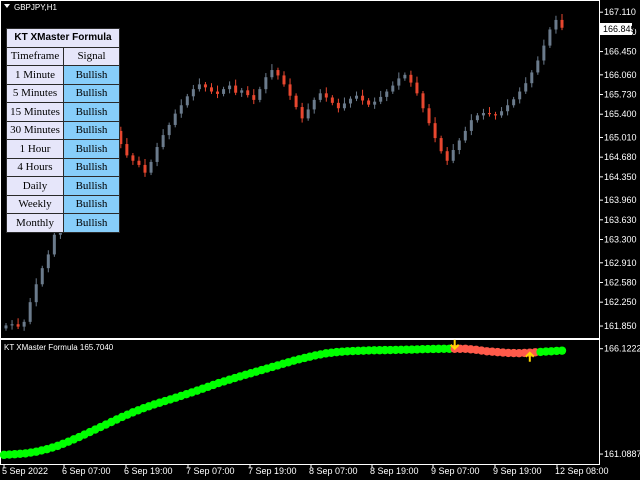  I want to click on price-tick-label: 163.630, so click(620, 220).